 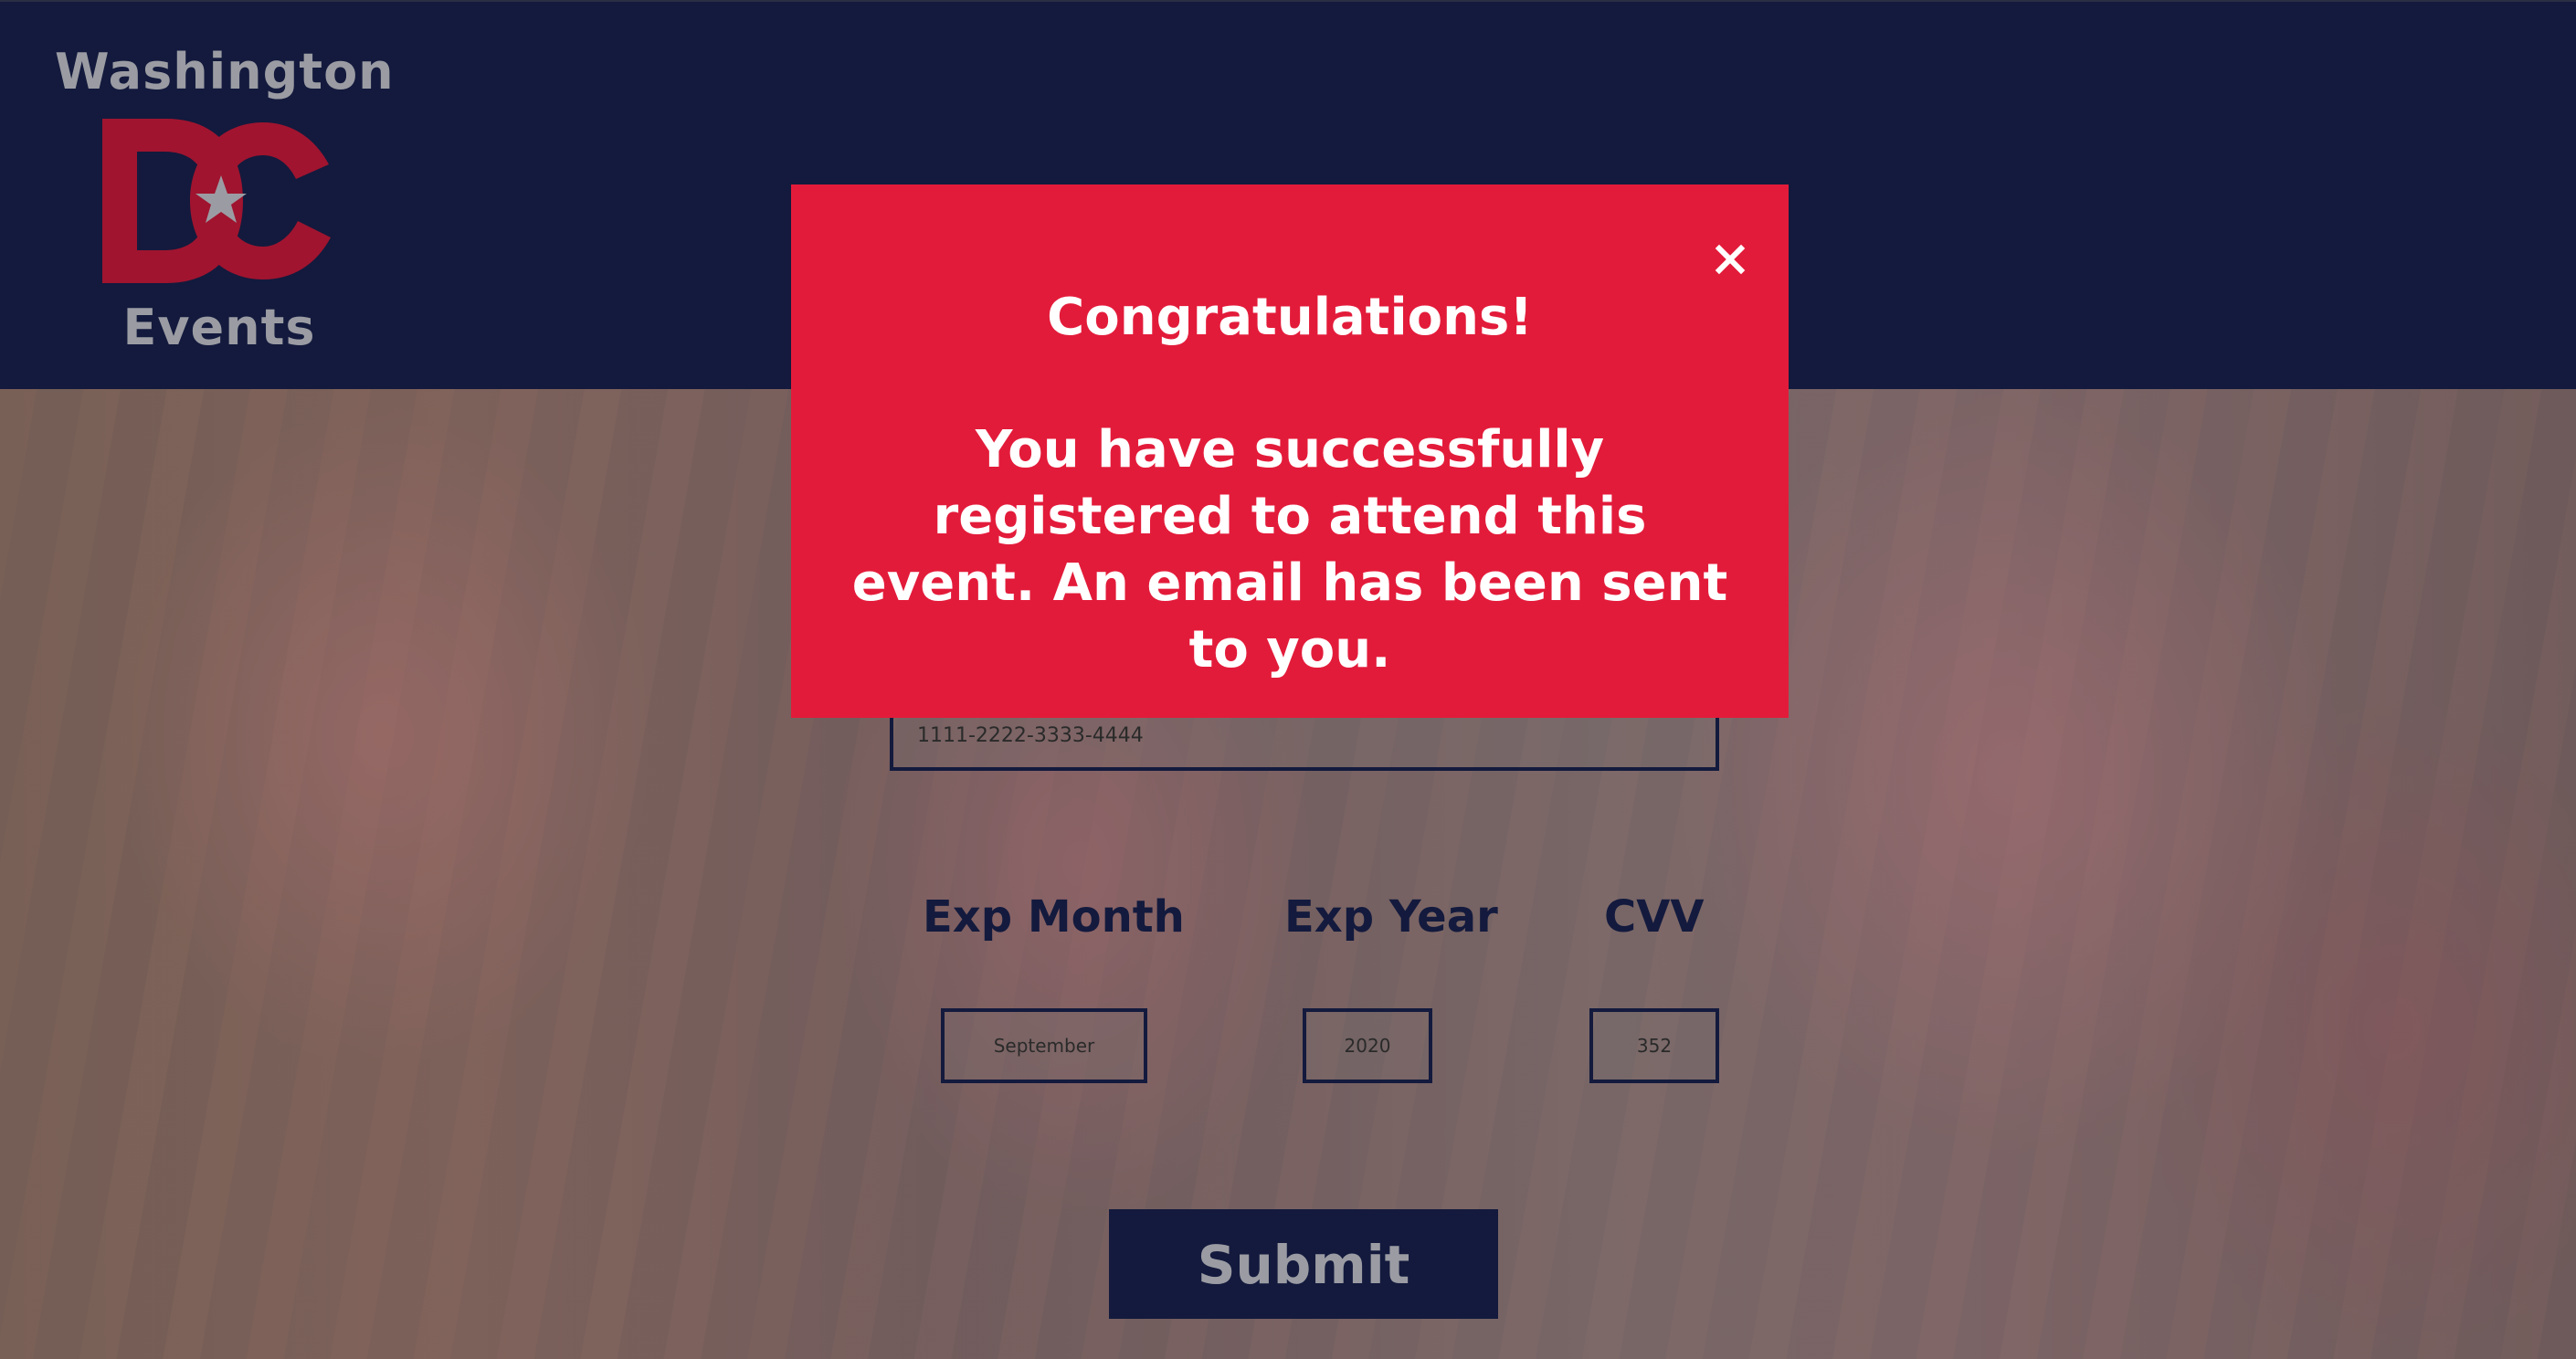 What do you see at coordinates (1654, 1045) in the screenshot?
I see `cvv-input: 352` at bounding box center [1654, 1045].